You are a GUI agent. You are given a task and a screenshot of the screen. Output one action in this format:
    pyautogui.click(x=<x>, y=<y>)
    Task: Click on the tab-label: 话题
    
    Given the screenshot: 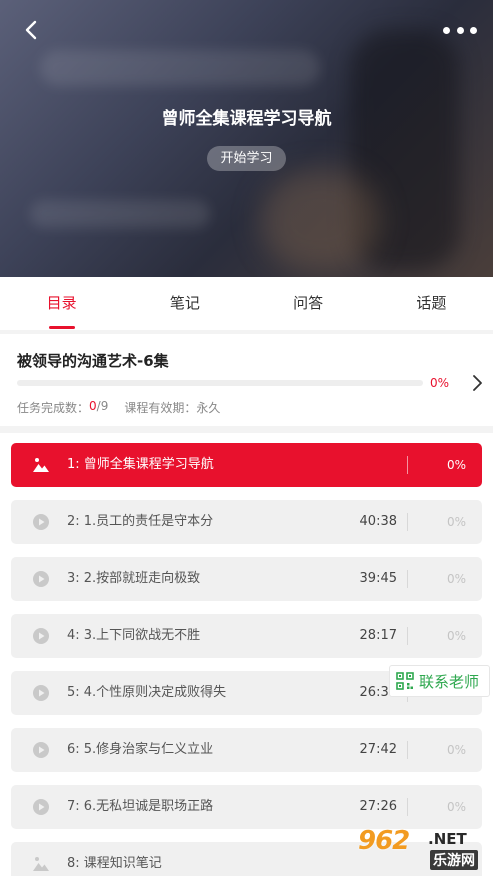 What is the action you would take?
    pyautogui.click(x=431, y=303)
    